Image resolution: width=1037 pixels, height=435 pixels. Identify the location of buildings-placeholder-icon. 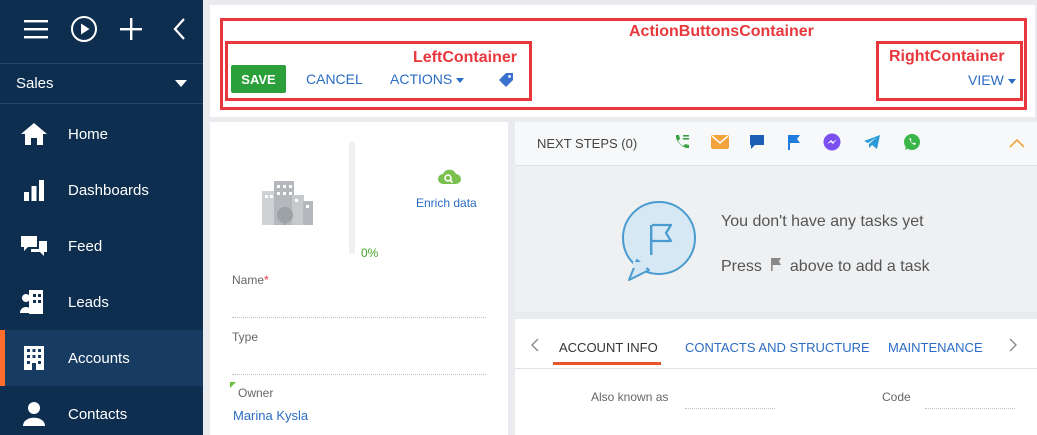
(287, 205).